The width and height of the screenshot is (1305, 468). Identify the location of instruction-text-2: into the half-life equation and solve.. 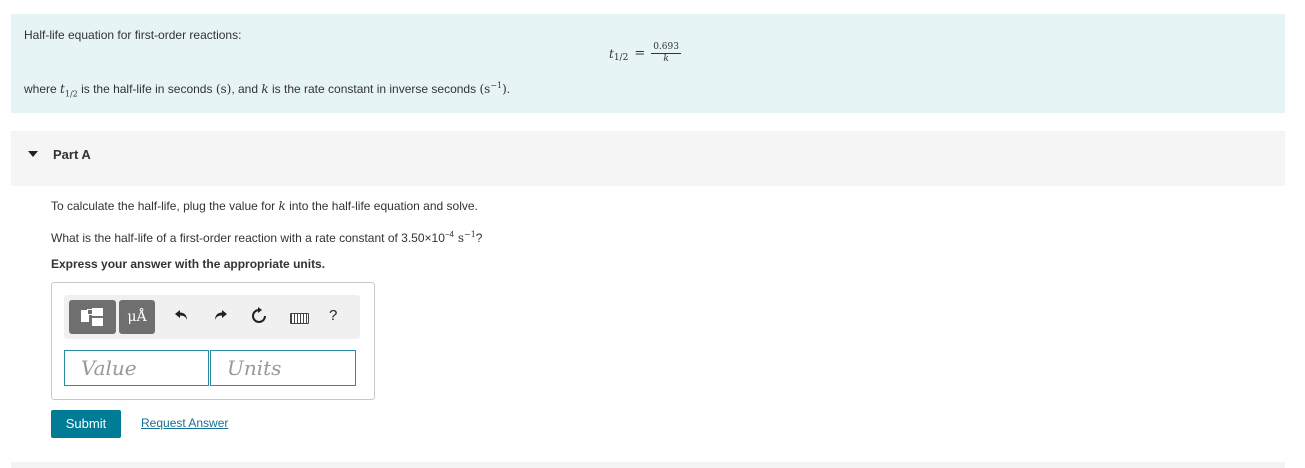
(381, 206).